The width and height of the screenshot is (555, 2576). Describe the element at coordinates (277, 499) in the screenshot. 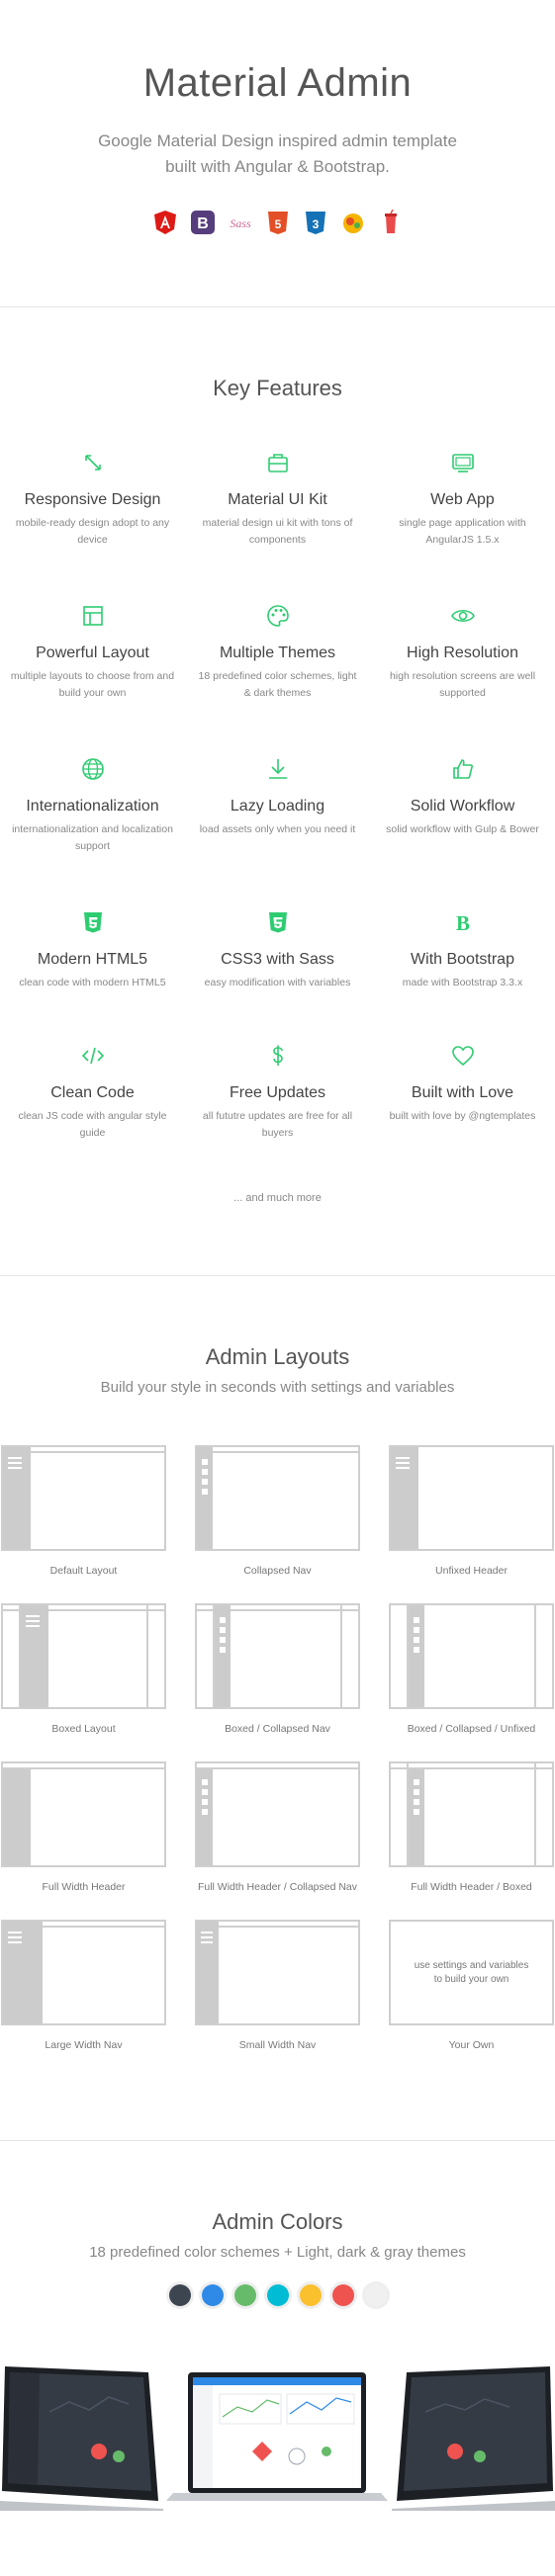

I see `feature-title: Material UI Kit` at that location.